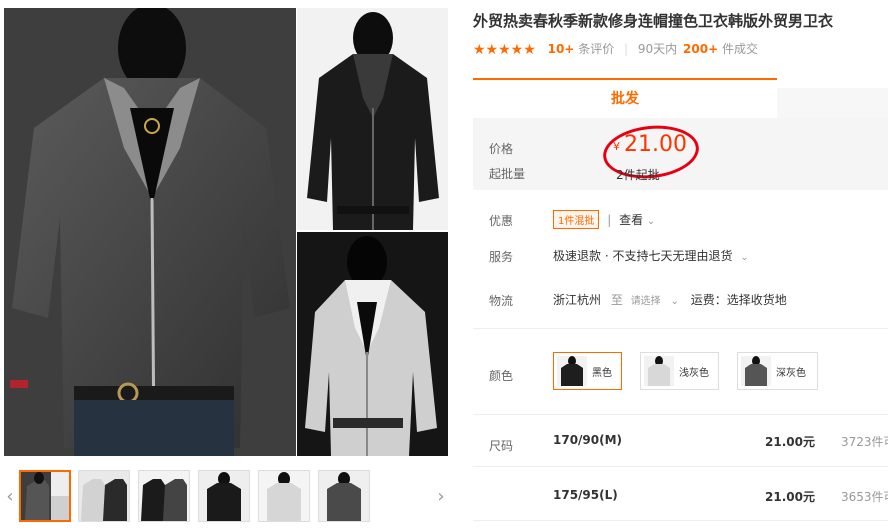 This screenshot has height=532, width=888. What do you see at coordinates (646, 301) in the screenshot?
I see `ship-to-select: 请选择` at bounding box center [646, 301].